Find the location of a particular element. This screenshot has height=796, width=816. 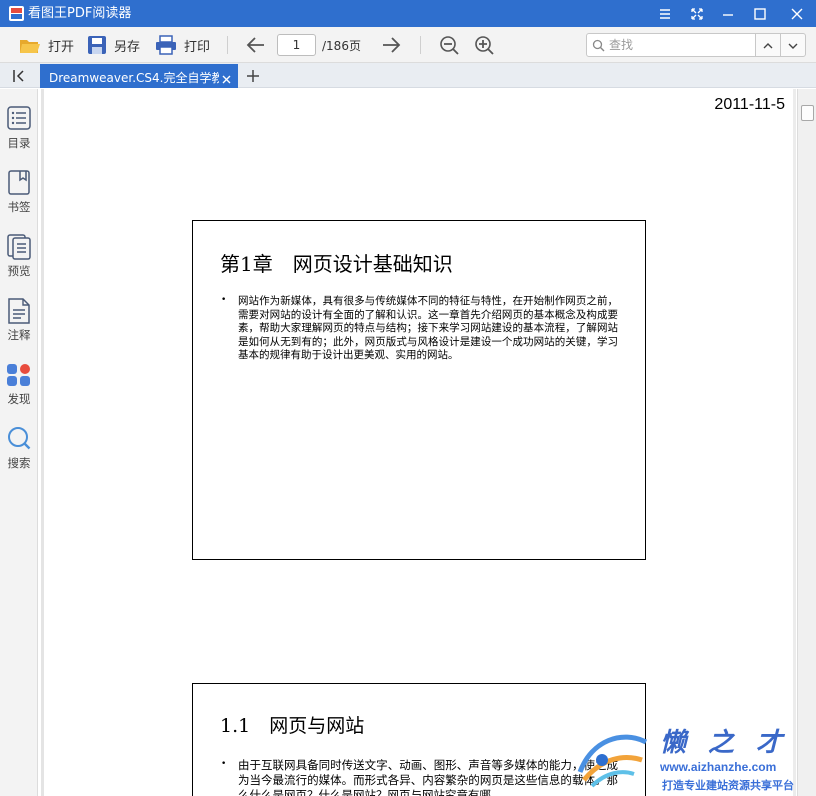

document-tab: Dreamweaver.CS4.完全自学教程 is located at coordinates (139, 76).